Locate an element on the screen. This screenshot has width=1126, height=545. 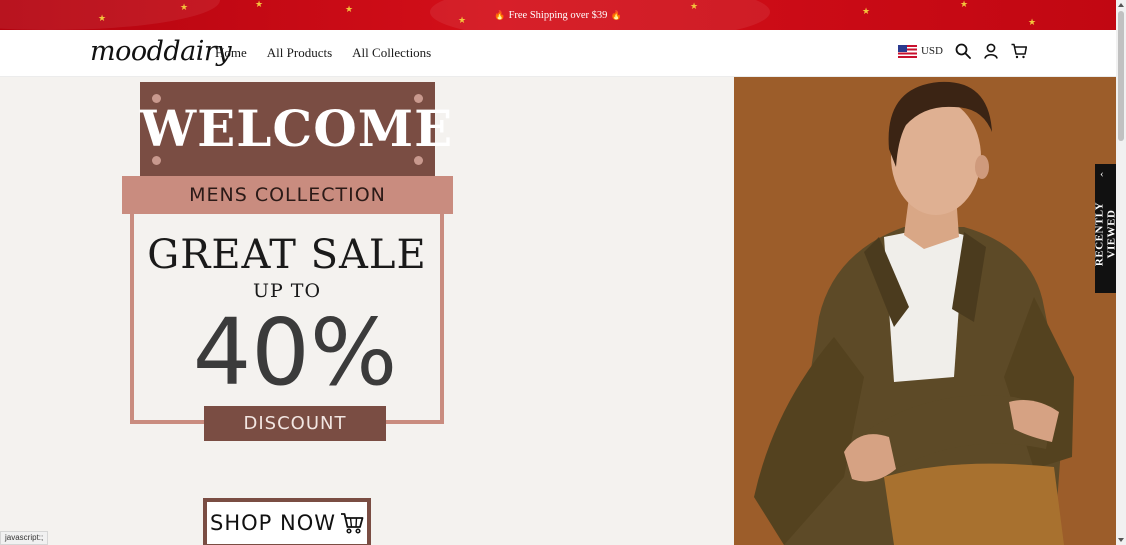
browser-status-bar: javascript:; is located at coordinates (24, 538).